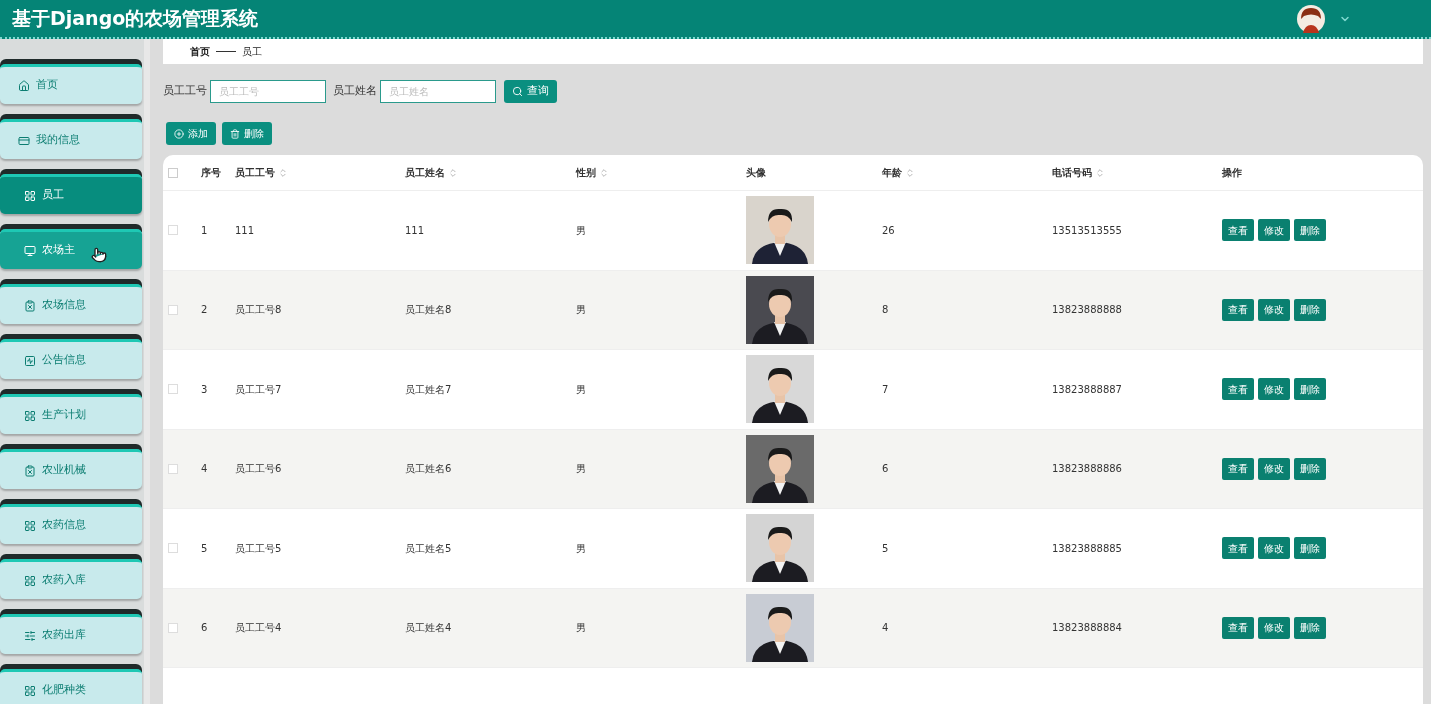  What do you see at coordinates (205, 389) in the screenshot?
I see `table-cell-text: 3` at bounding box center [205, 389].